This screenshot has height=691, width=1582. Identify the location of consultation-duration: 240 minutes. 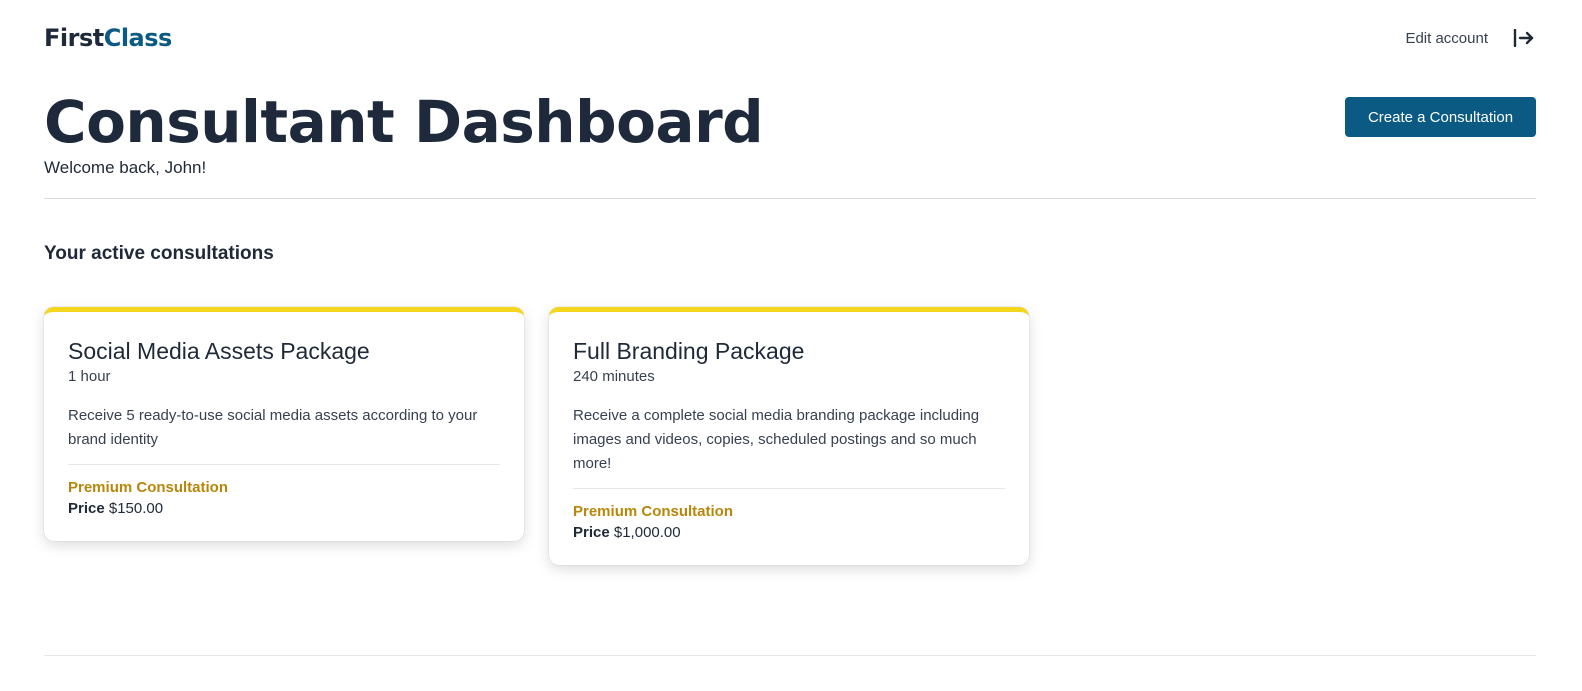
(614, 376).